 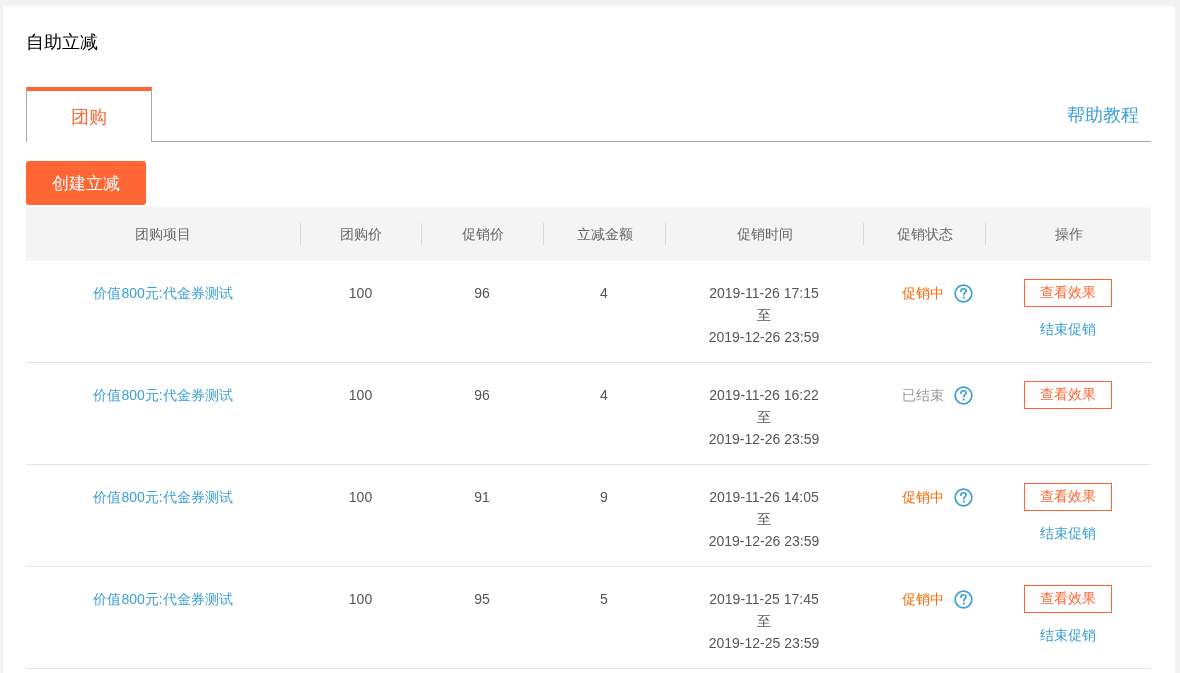 I want to click on column-header: 团购项目, so click(x=163, y=234).